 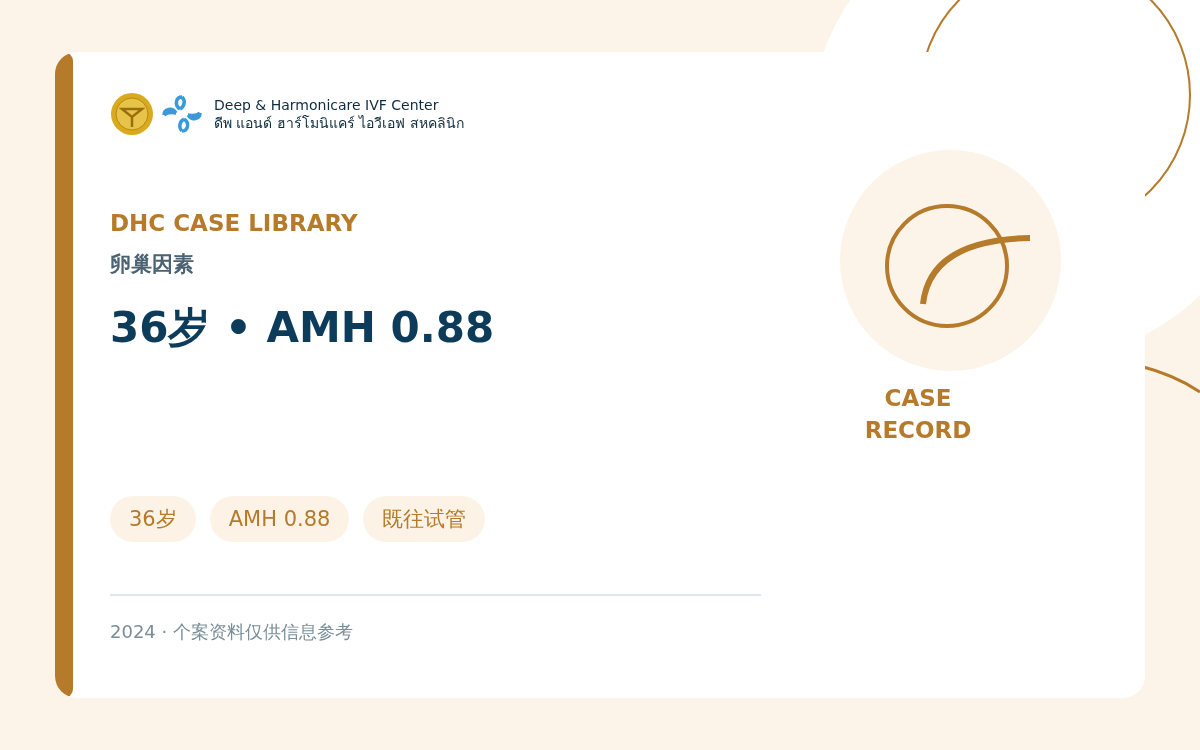 What do you see at coordinates (327, 105) in the screenshot?
I see `logo-name: Deep & Harmonicare IVF Center` at bounding box center [327, 105].